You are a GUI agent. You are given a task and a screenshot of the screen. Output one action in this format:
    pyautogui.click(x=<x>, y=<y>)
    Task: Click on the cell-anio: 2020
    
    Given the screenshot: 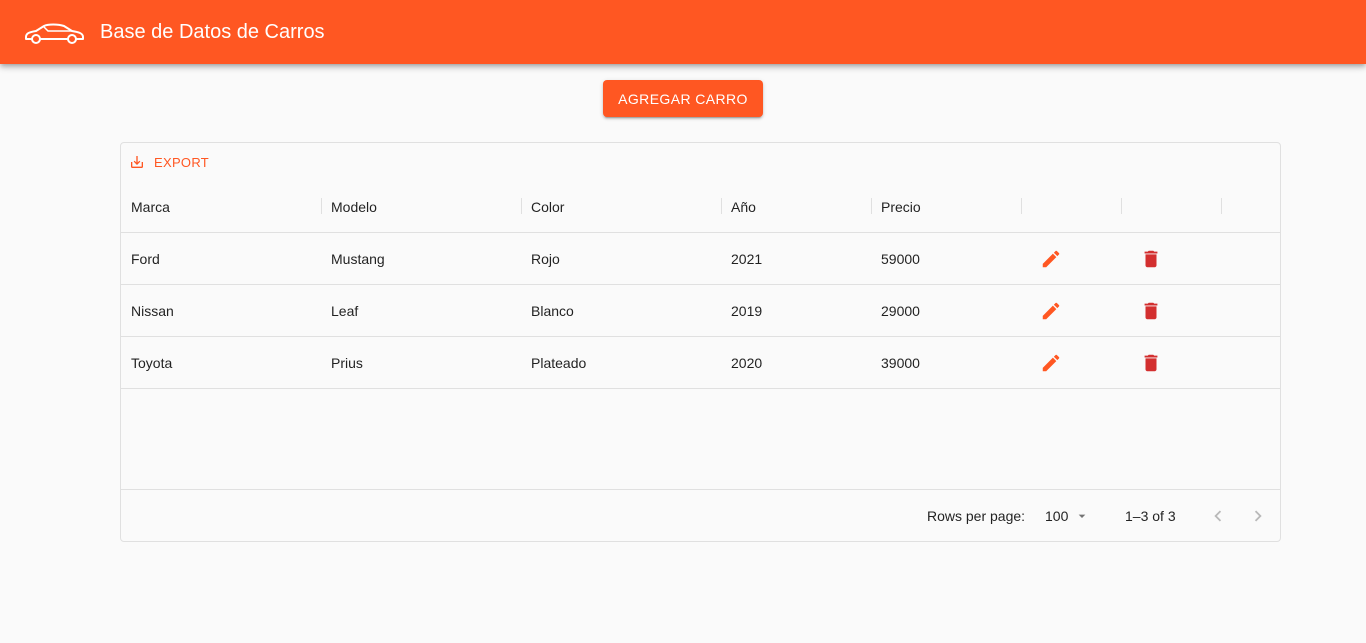 What is the action you would take?
    pyautogui.click(x=747, y=362)
    